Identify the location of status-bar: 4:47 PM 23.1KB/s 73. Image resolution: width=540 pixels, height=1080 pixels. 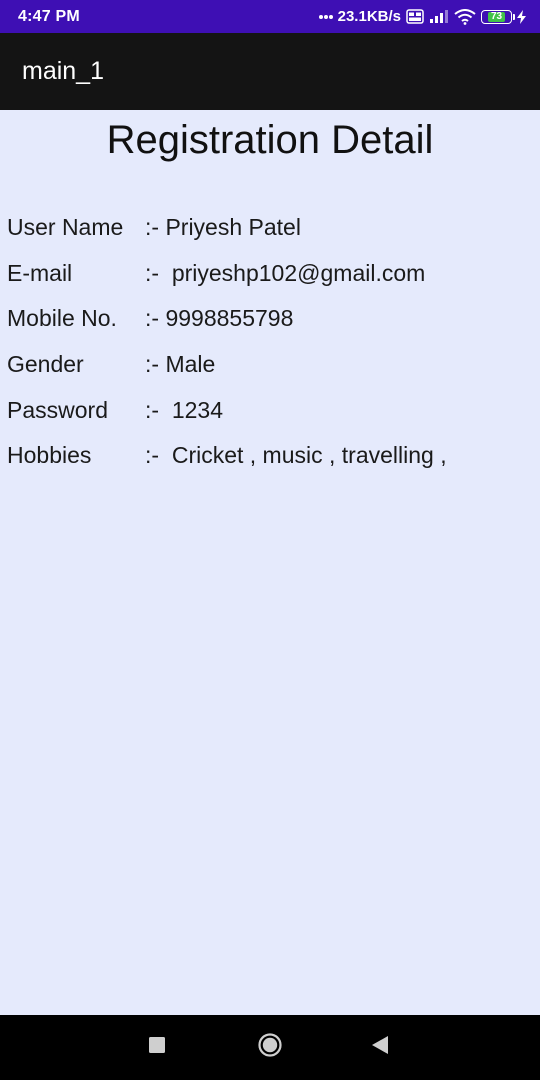
(270, 16).